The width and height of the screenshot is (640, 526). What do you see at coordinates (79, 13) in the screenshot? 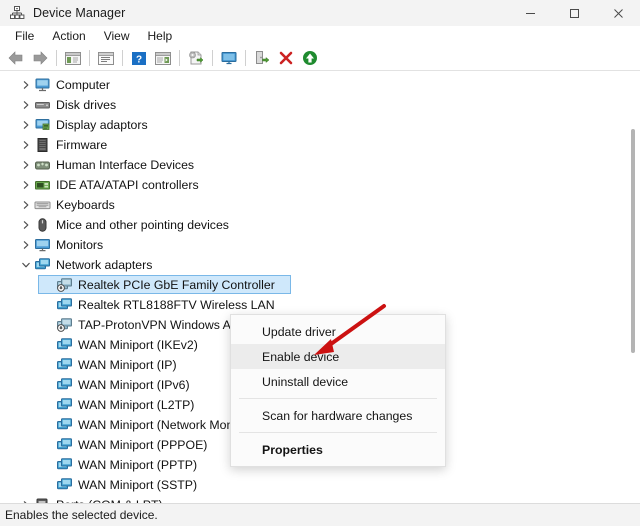
I see `window-title: Device Manager` at bounding box center [79, 13].